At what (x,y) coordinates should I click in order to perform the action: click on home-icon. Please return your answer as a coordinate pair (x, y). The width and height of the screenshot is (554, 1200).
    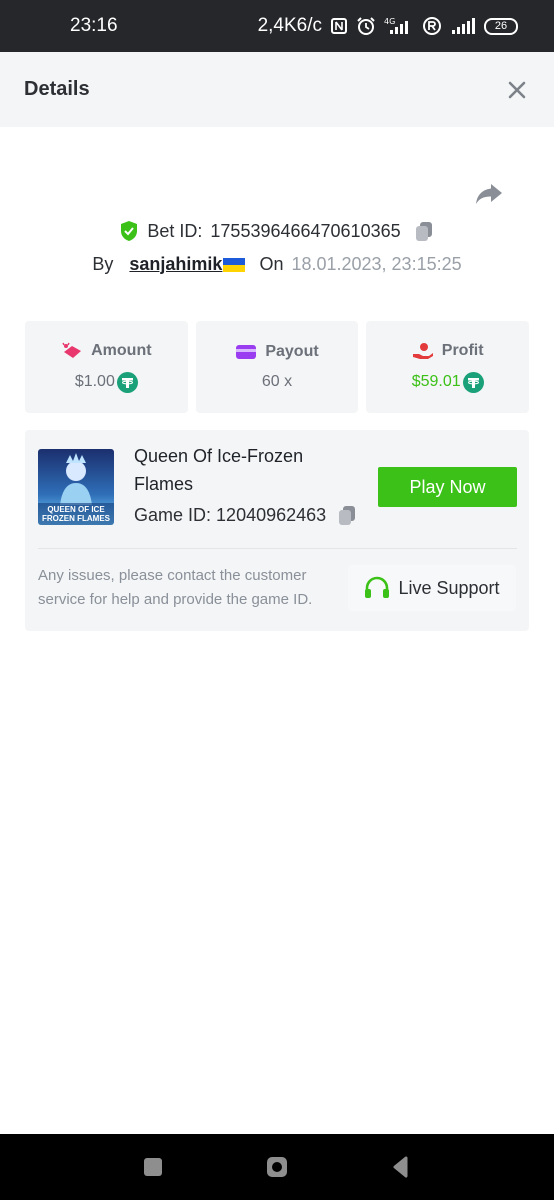
    Looking at the image, I should click on (277, 1167).